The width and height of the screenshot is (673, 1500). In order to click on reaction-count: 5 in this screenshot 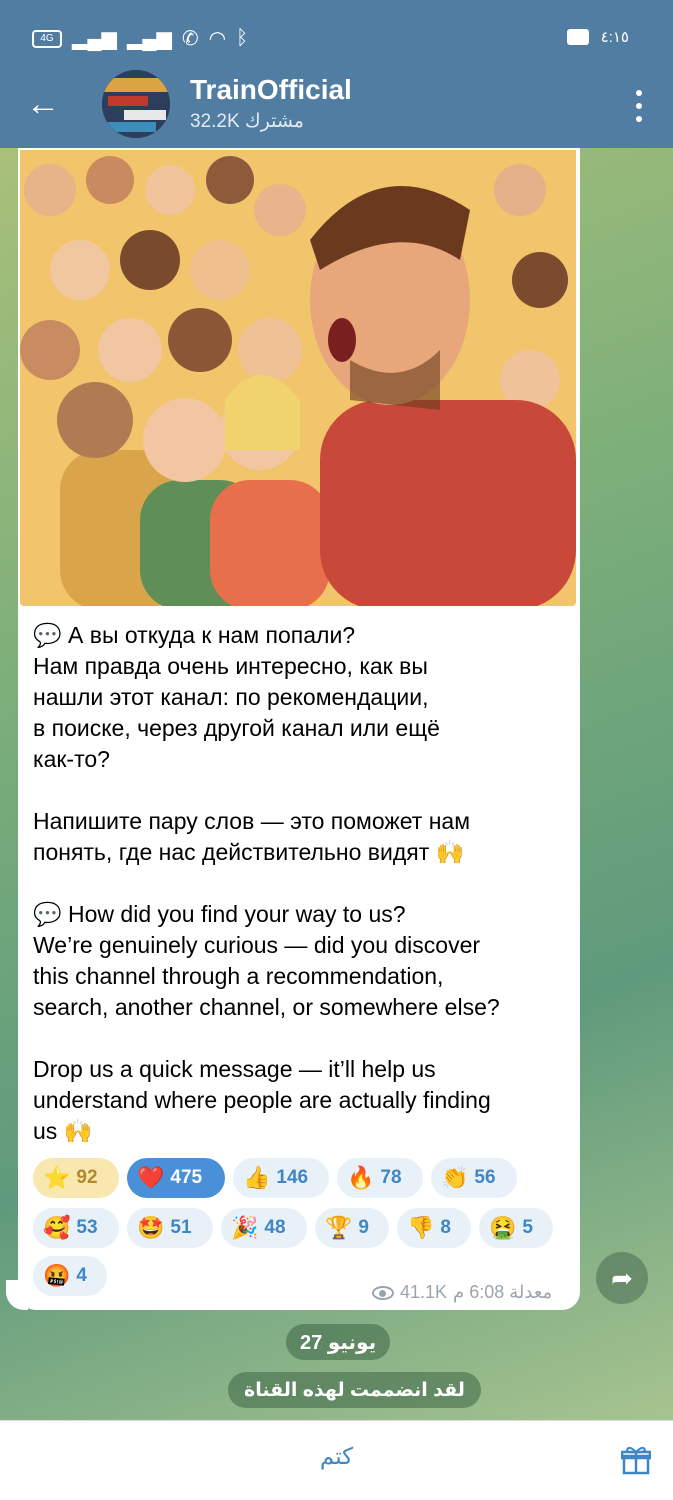, I will do `click(527, 1227)`.